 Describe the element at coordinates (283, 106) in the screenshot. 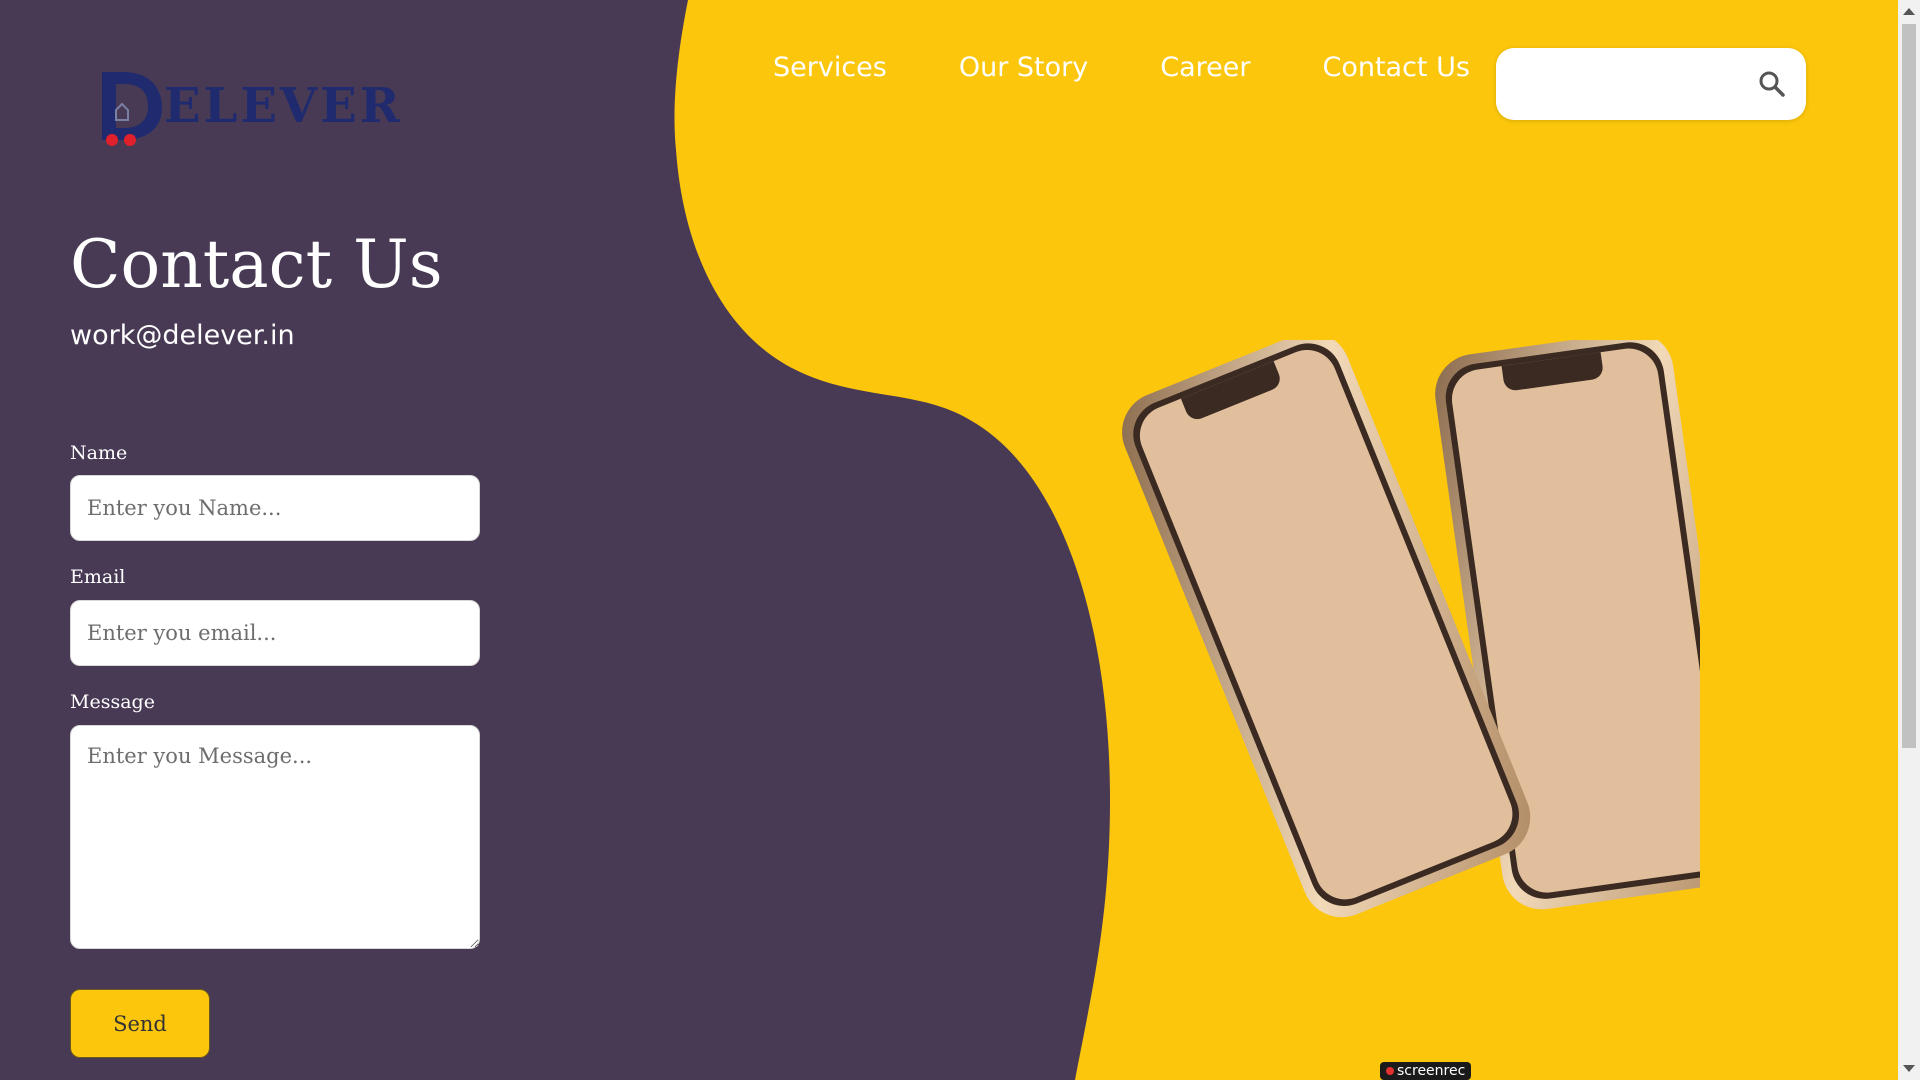

I see `logo-text: ELEVER` at that location.